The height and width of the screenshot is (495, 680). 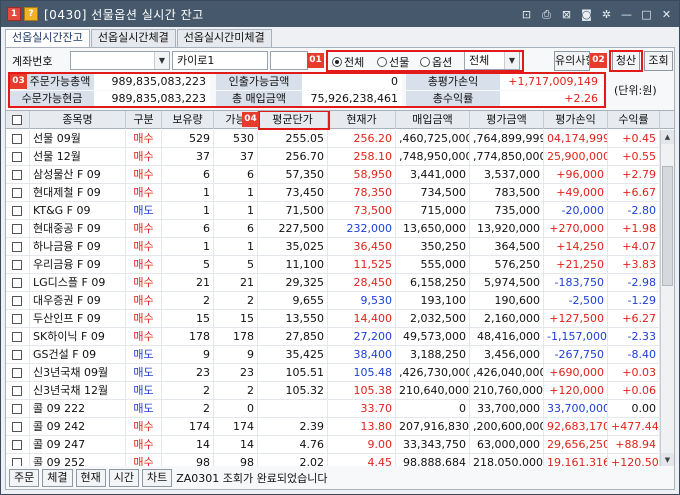 What do you see at coordinates (507, 120) in the screenshot?
I see `col-eval-amount: 평가금액` at bounding box center [507, 120].